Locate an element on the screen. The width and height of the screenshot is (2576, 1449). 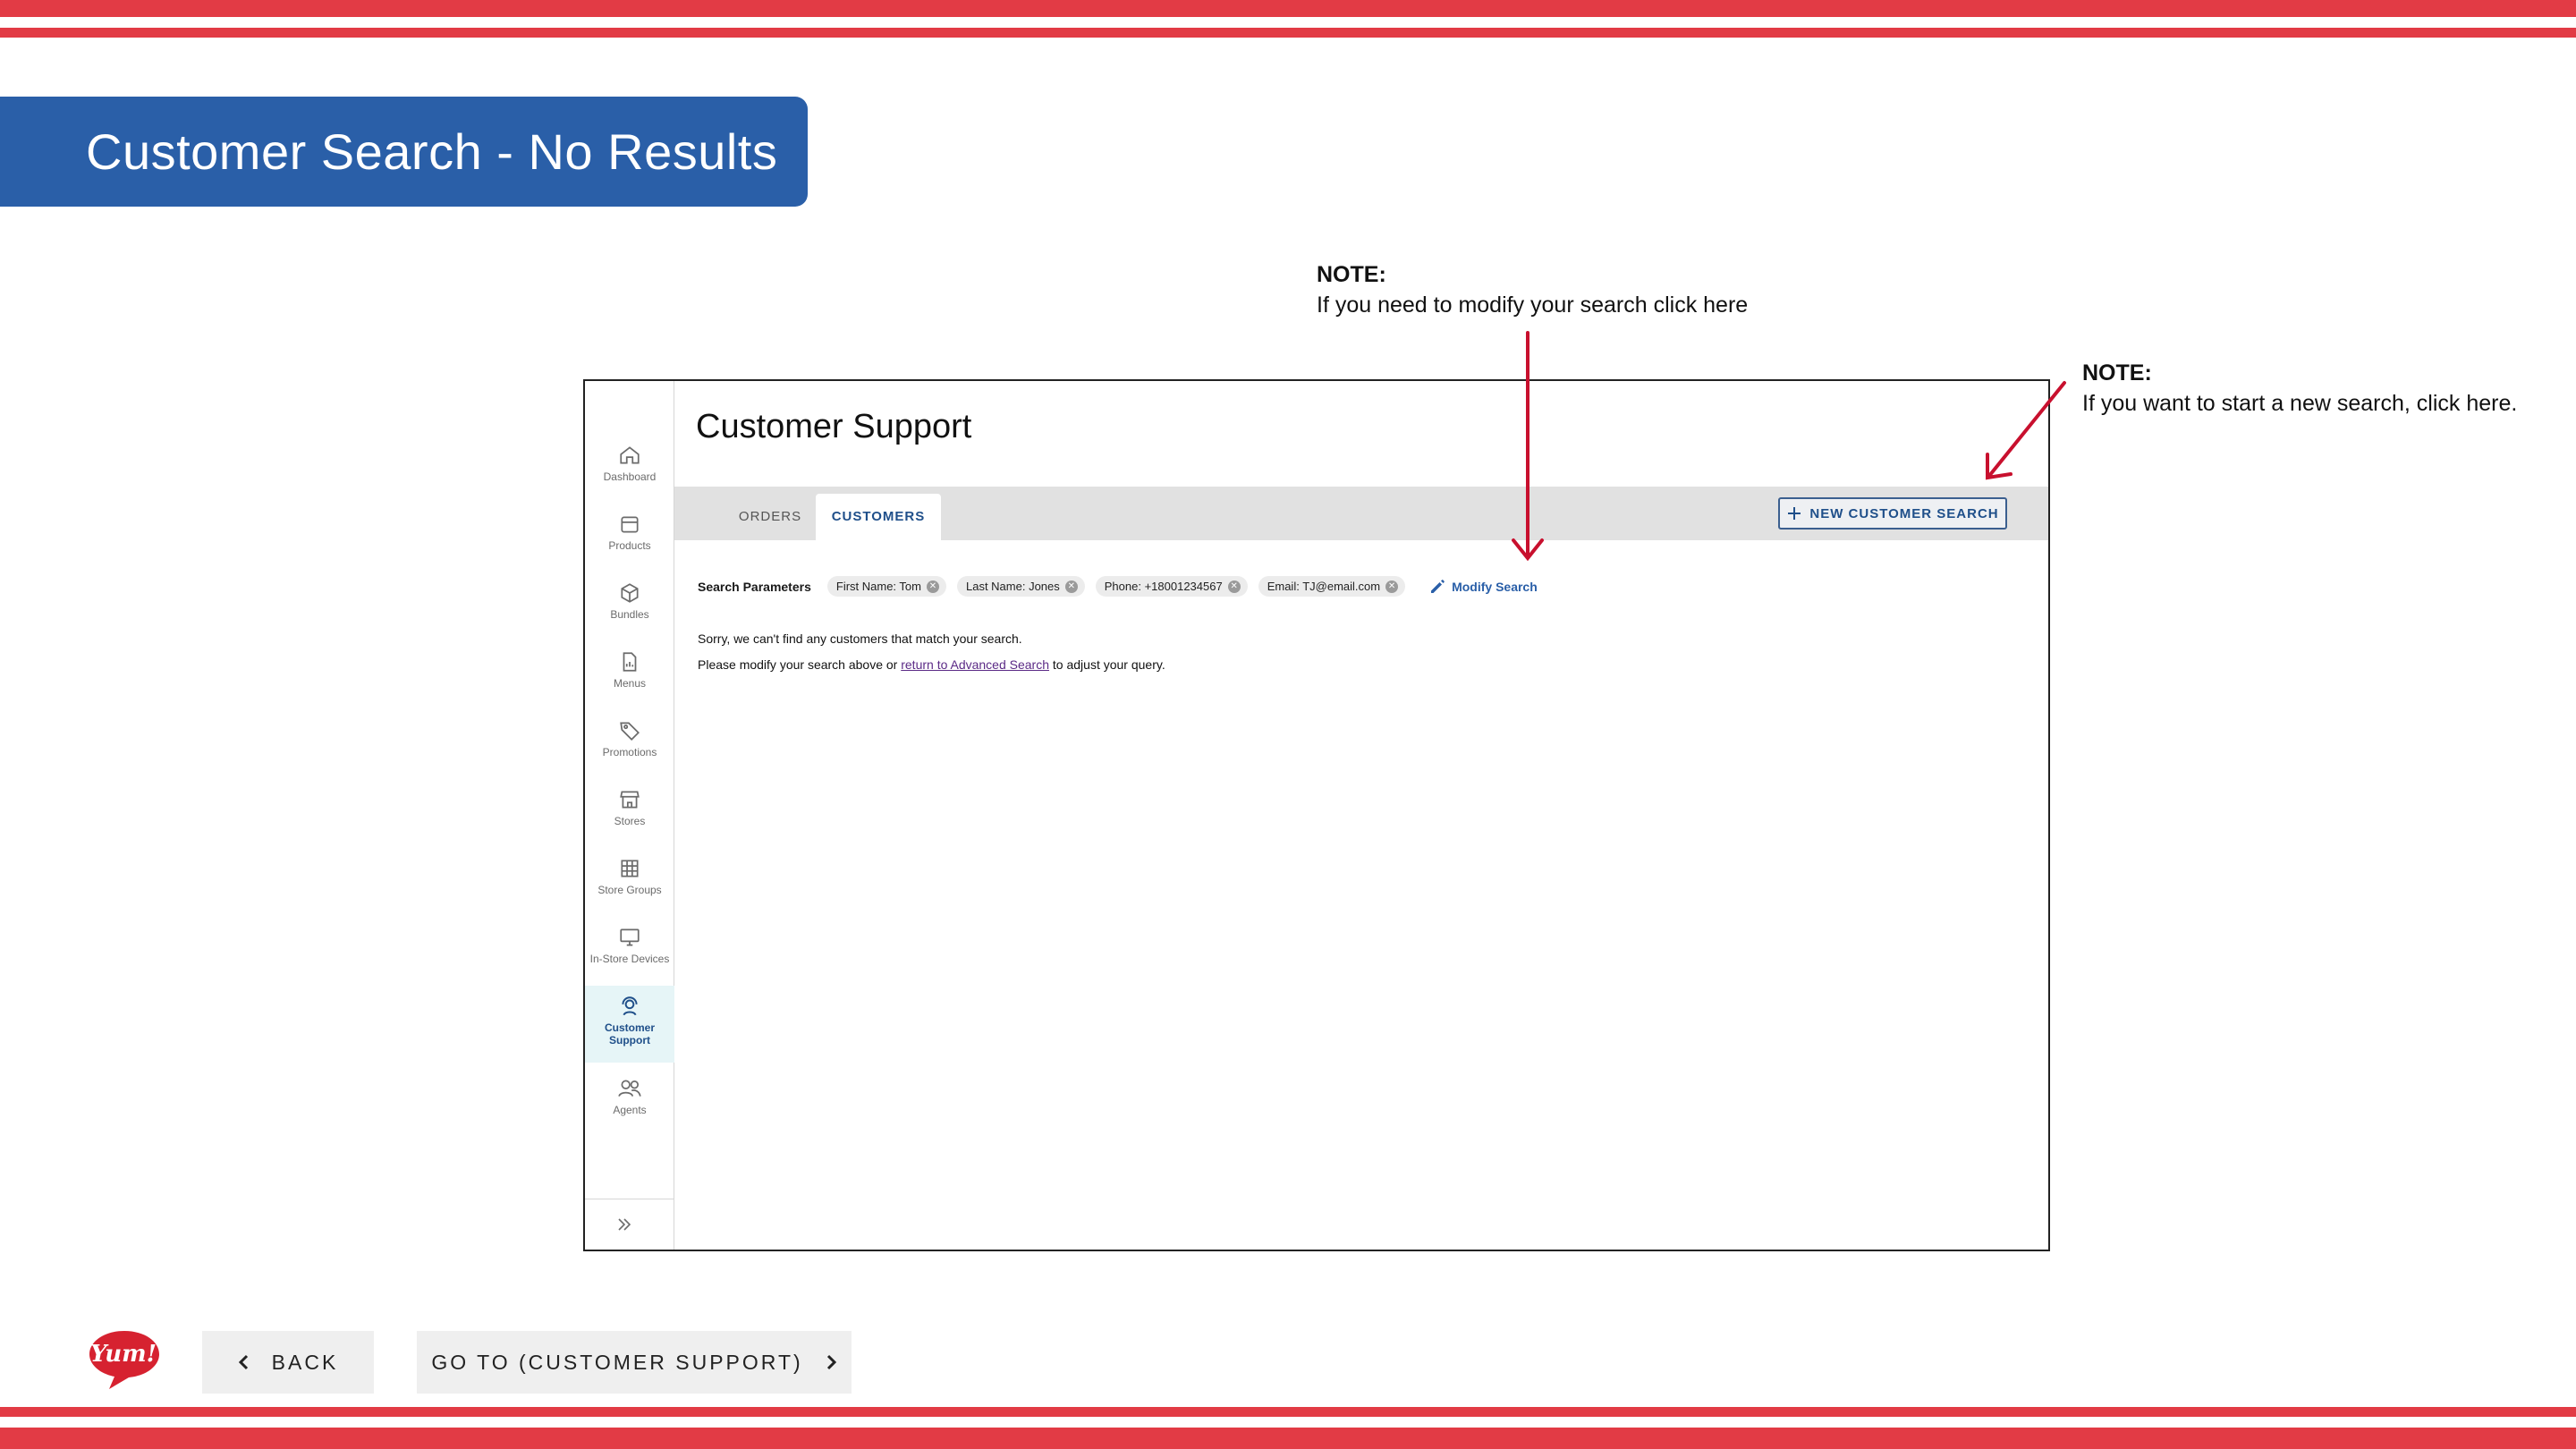
back-label: BACK is located at coordinates (305, 1362).